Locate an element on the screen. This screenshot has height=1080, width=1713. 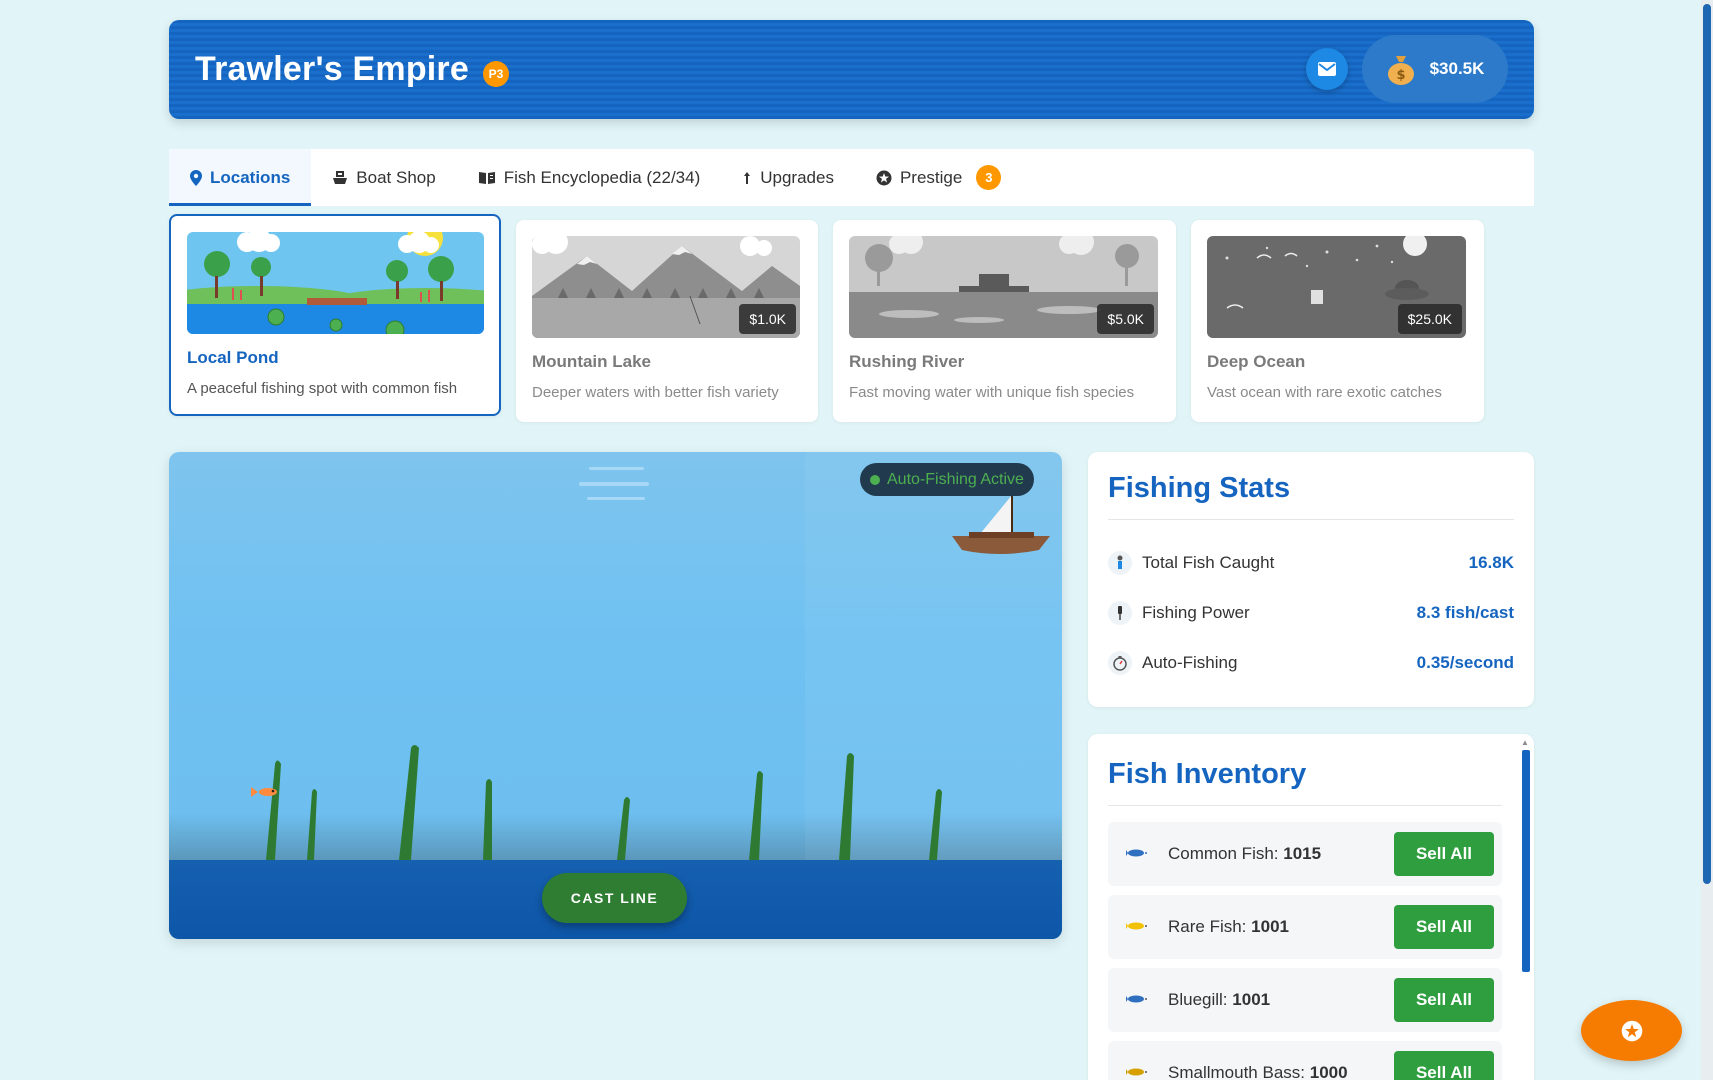
stat-fishing-power: Fishing Power 8.3 fish/cast is located at coordinates (1311, 613).